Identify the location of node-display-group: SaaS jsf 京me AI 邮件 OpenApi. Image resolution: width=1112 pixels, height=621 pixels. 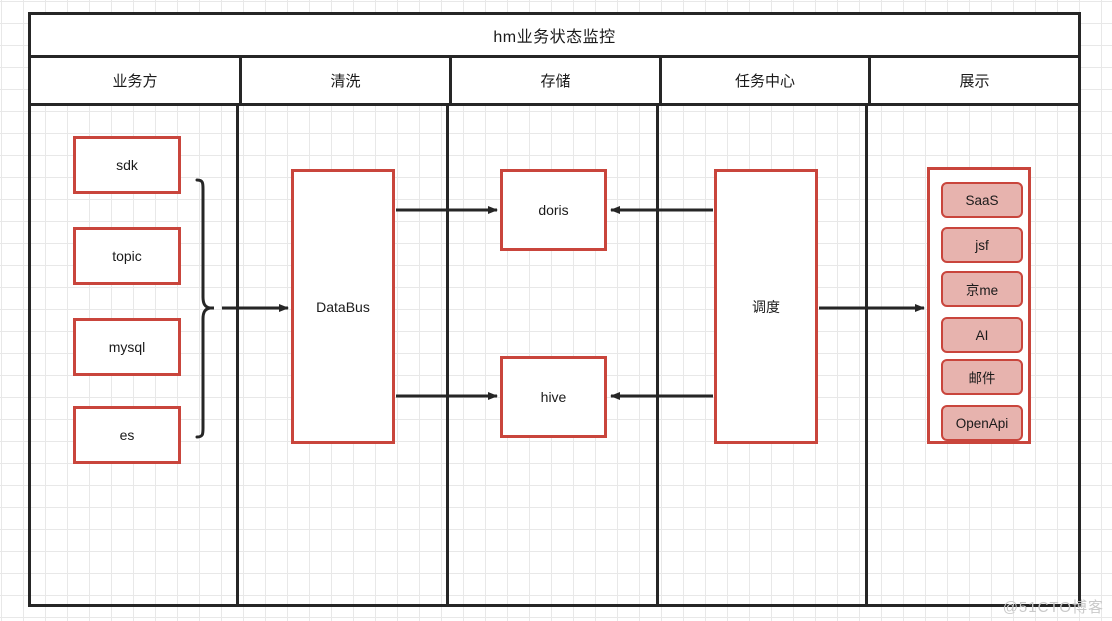
(979, 305).